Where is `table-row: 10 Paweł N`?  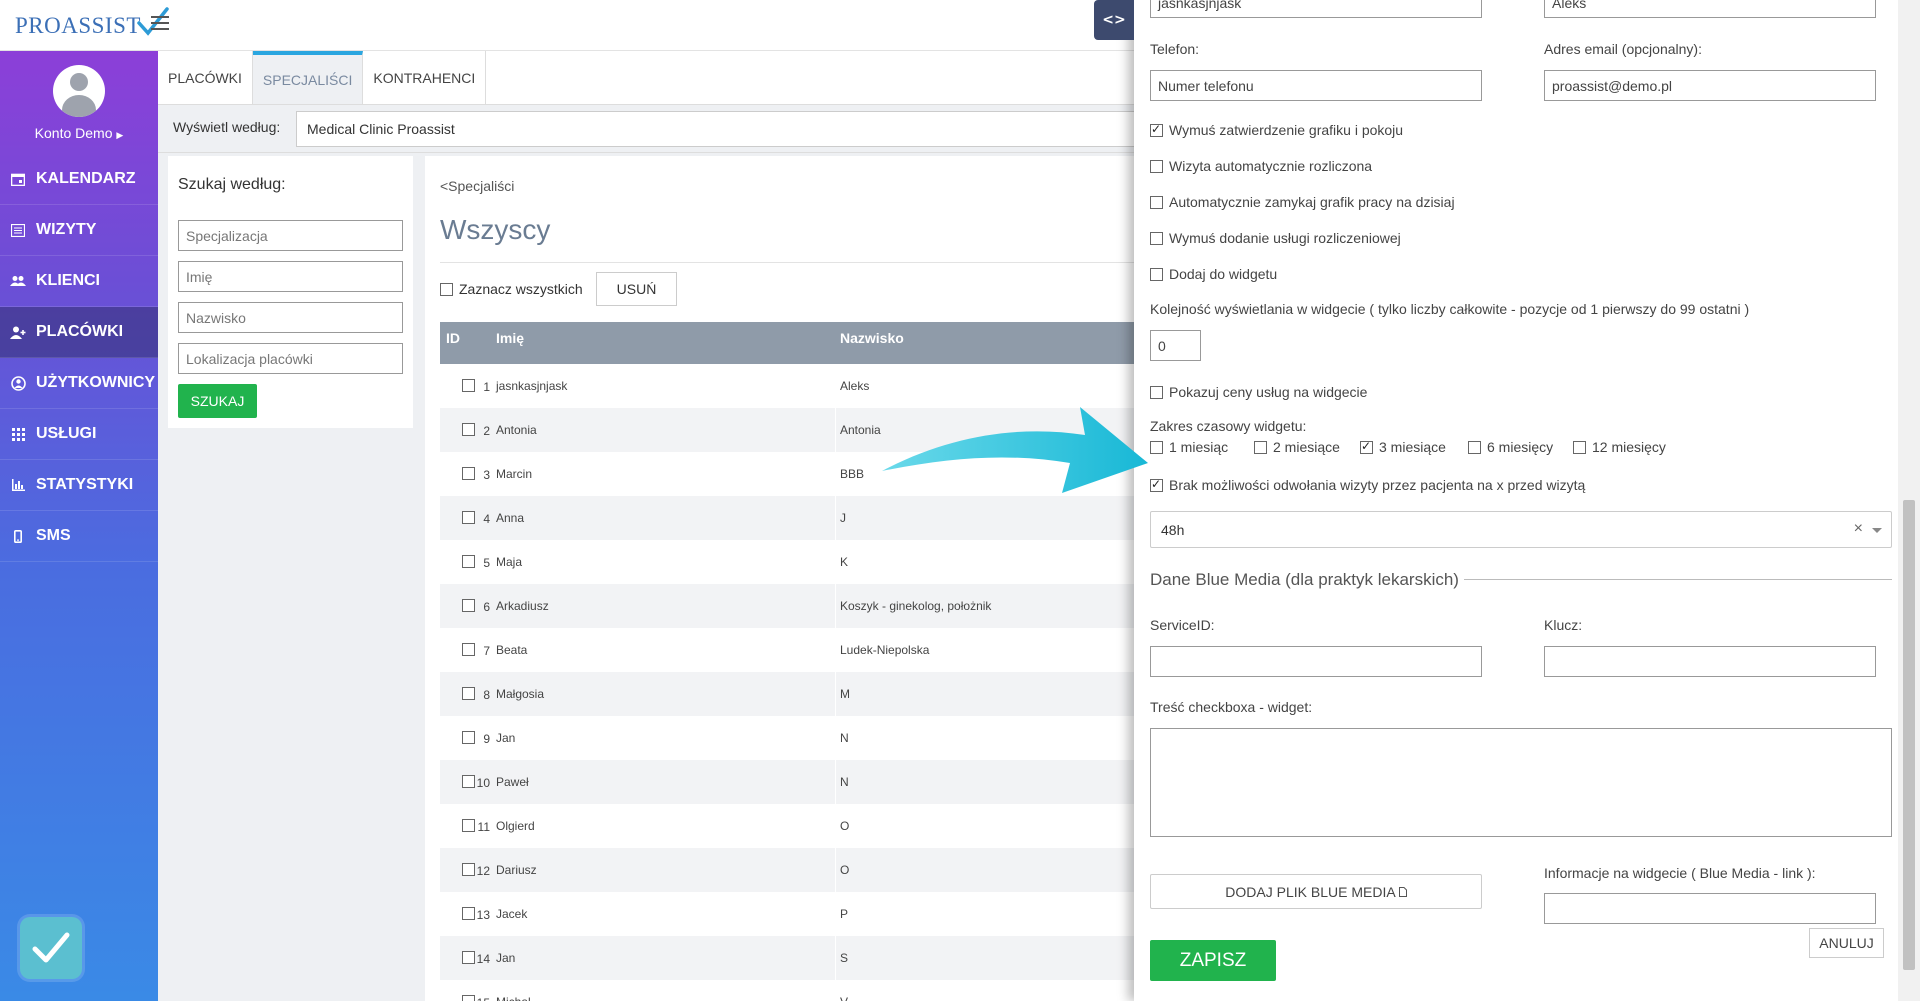 table-row: 10 Paweł N is located at coordinates (787, 782).